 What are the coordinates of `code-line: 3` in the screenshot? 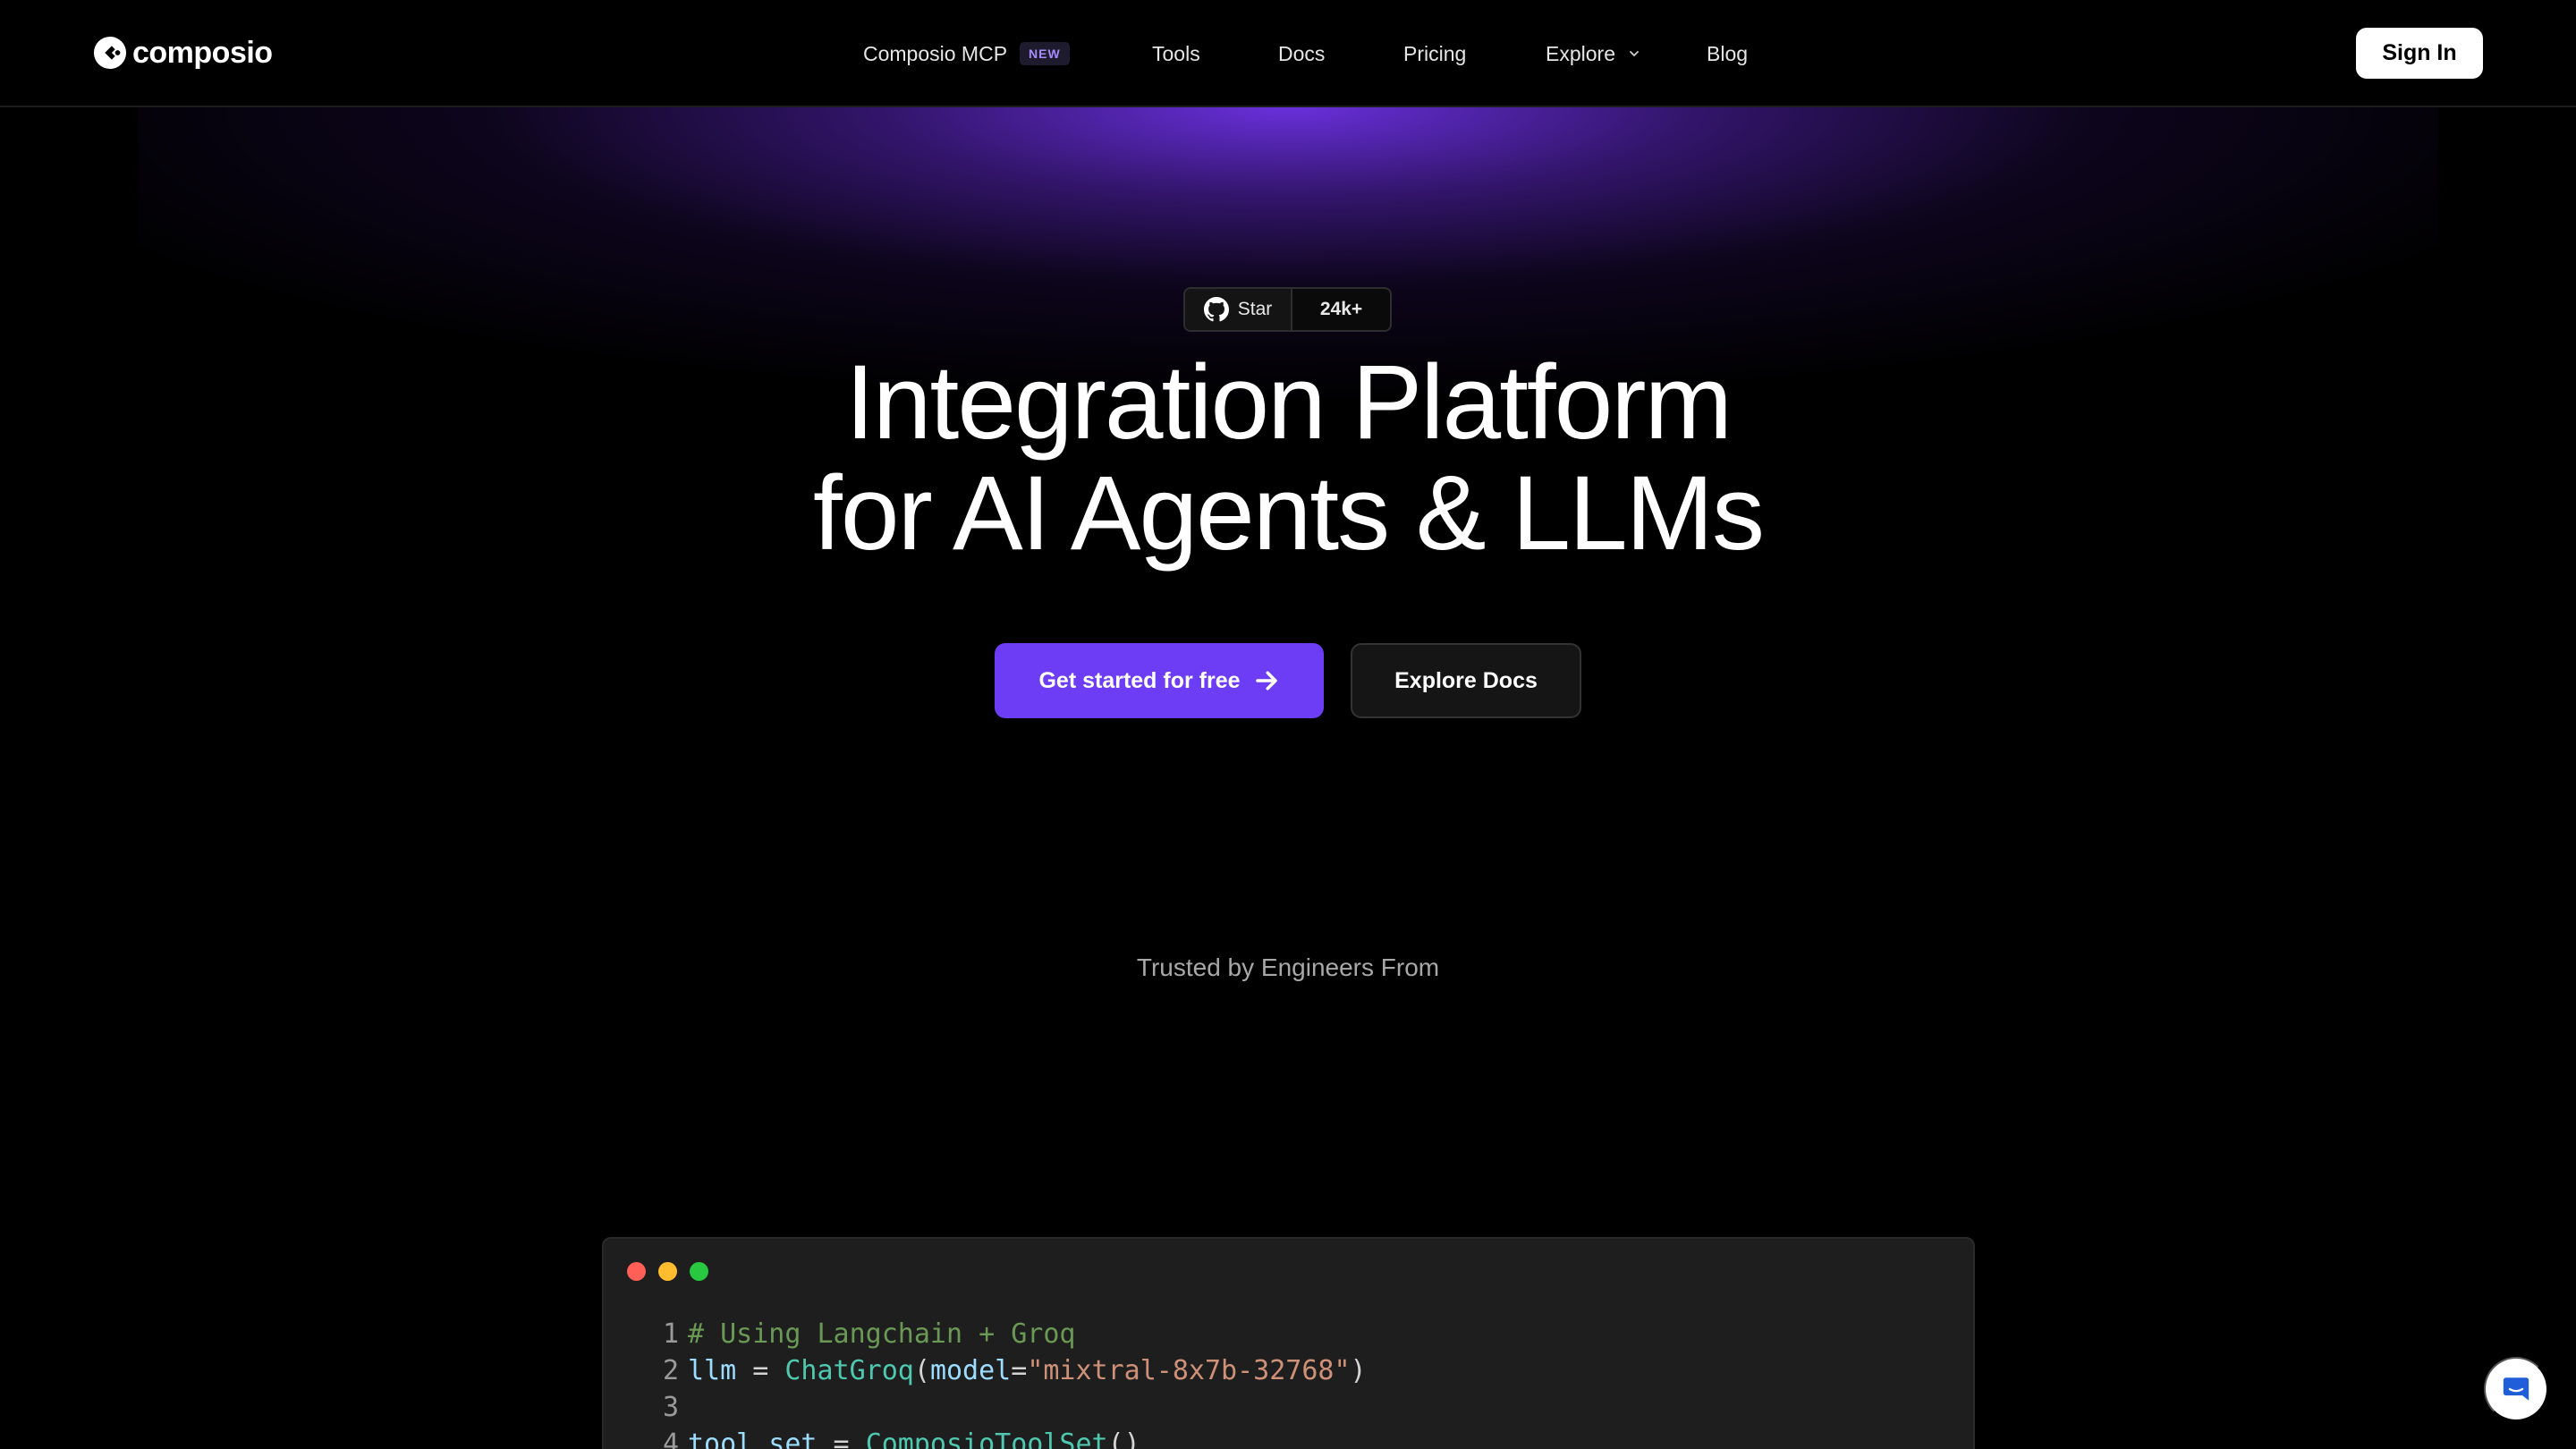 It's located at (1007, 1407).